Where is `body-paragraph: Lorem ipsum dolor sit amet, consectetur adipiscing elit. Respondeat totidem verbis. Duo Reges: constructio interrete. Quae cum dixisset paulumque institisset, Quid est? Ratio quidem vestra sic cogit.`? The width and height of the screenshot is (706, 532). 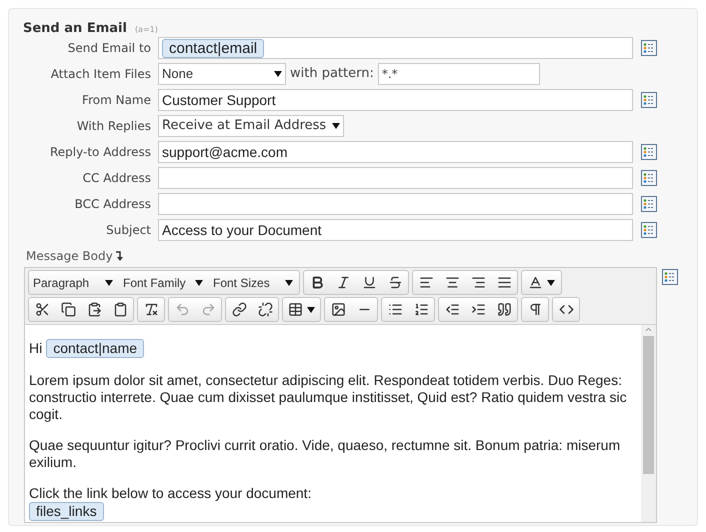
body-paragraph: Lorem ipsum dolor sit amet, consectetur adipiscing elit. Respondeat totidem verbis. Duo Reges: constructio interrete. Quae cum dixisset paulumque institisset, Quid est? Ratio quidem vestra sic cogit. is located at coordinates (328, 397).